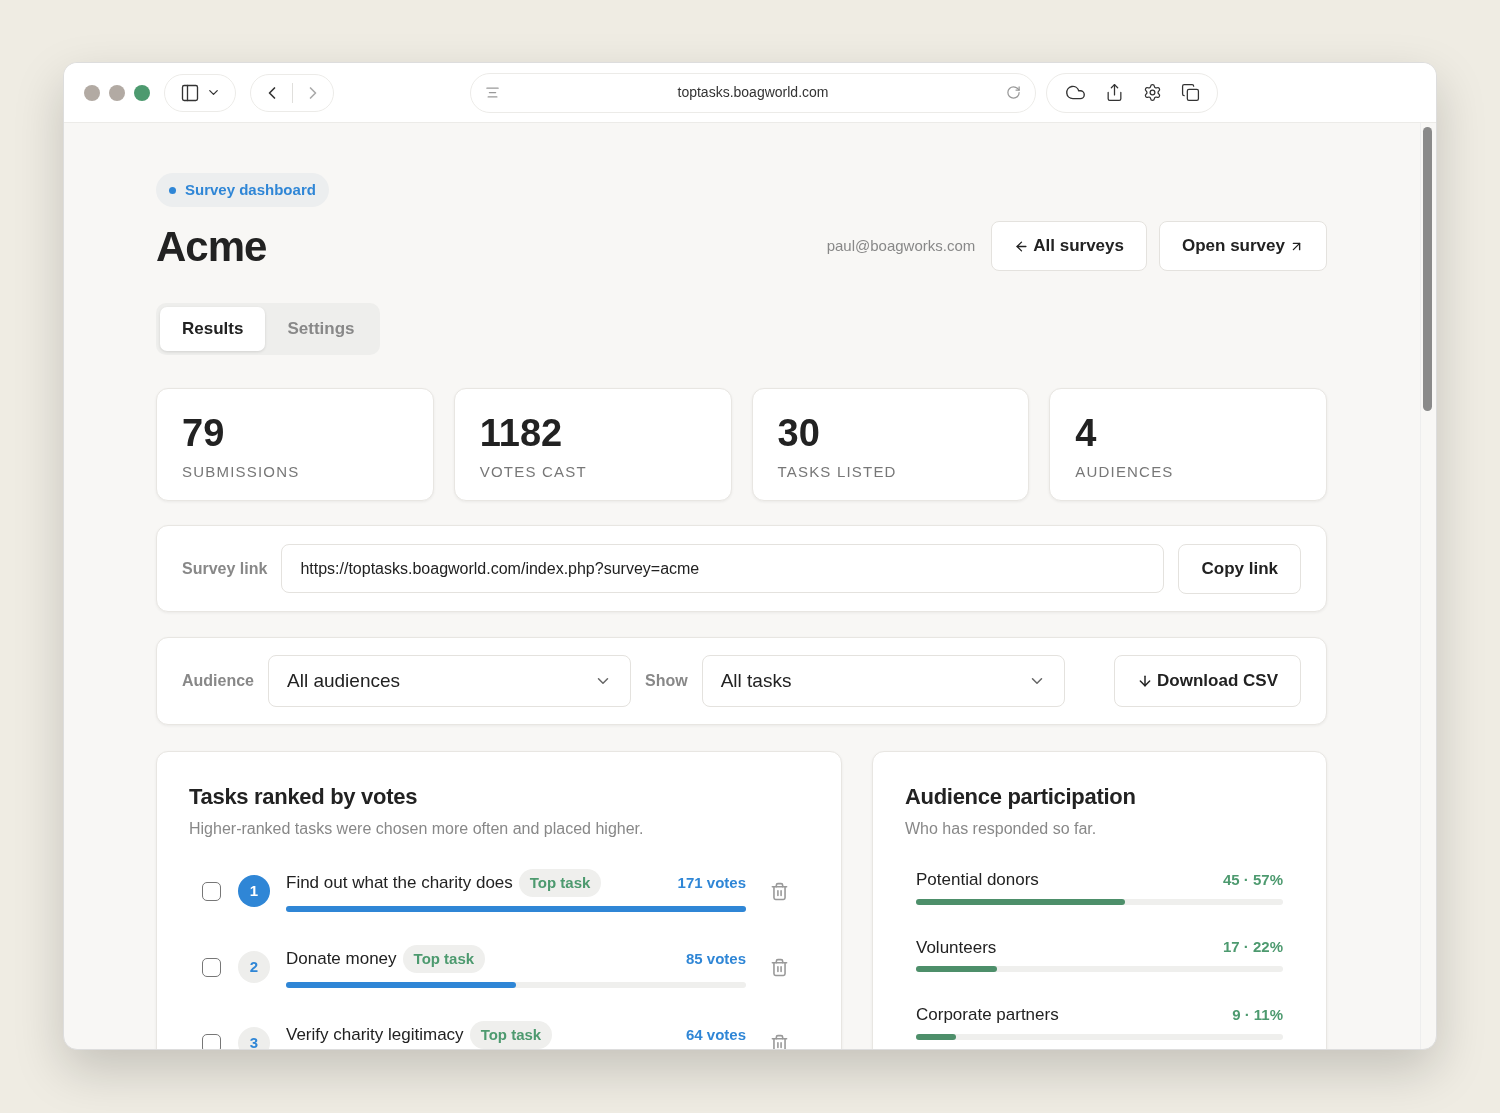  What do you see at coordinates (218, 681) in the screenshot?
I see `filter-label: Audience` at bounding box center [218, 681].